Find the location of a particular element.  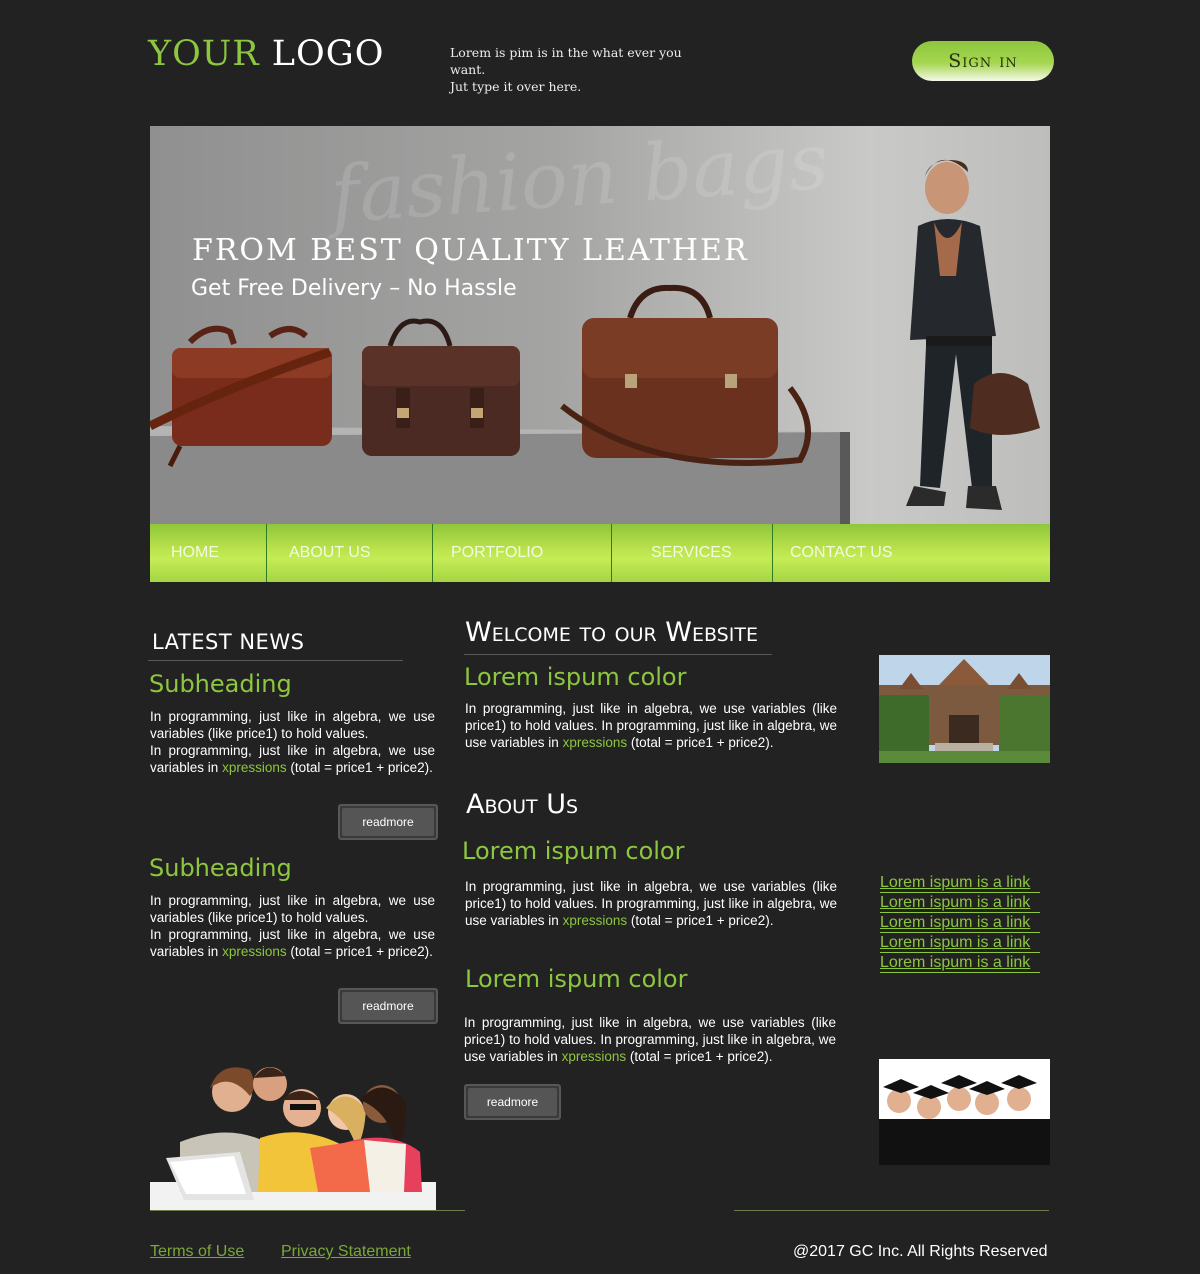

tagline-line-2: Jut type it over here. is located at coordinates (516, 86).